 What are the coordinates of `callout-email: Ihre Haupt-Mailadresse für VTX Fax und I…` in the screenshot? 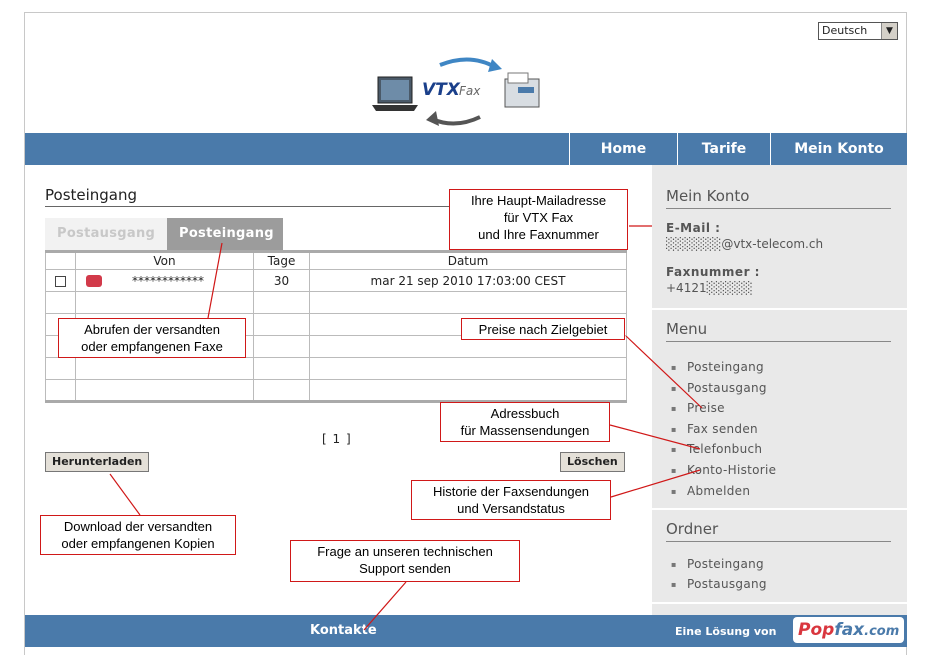 It's located at (538, 219).